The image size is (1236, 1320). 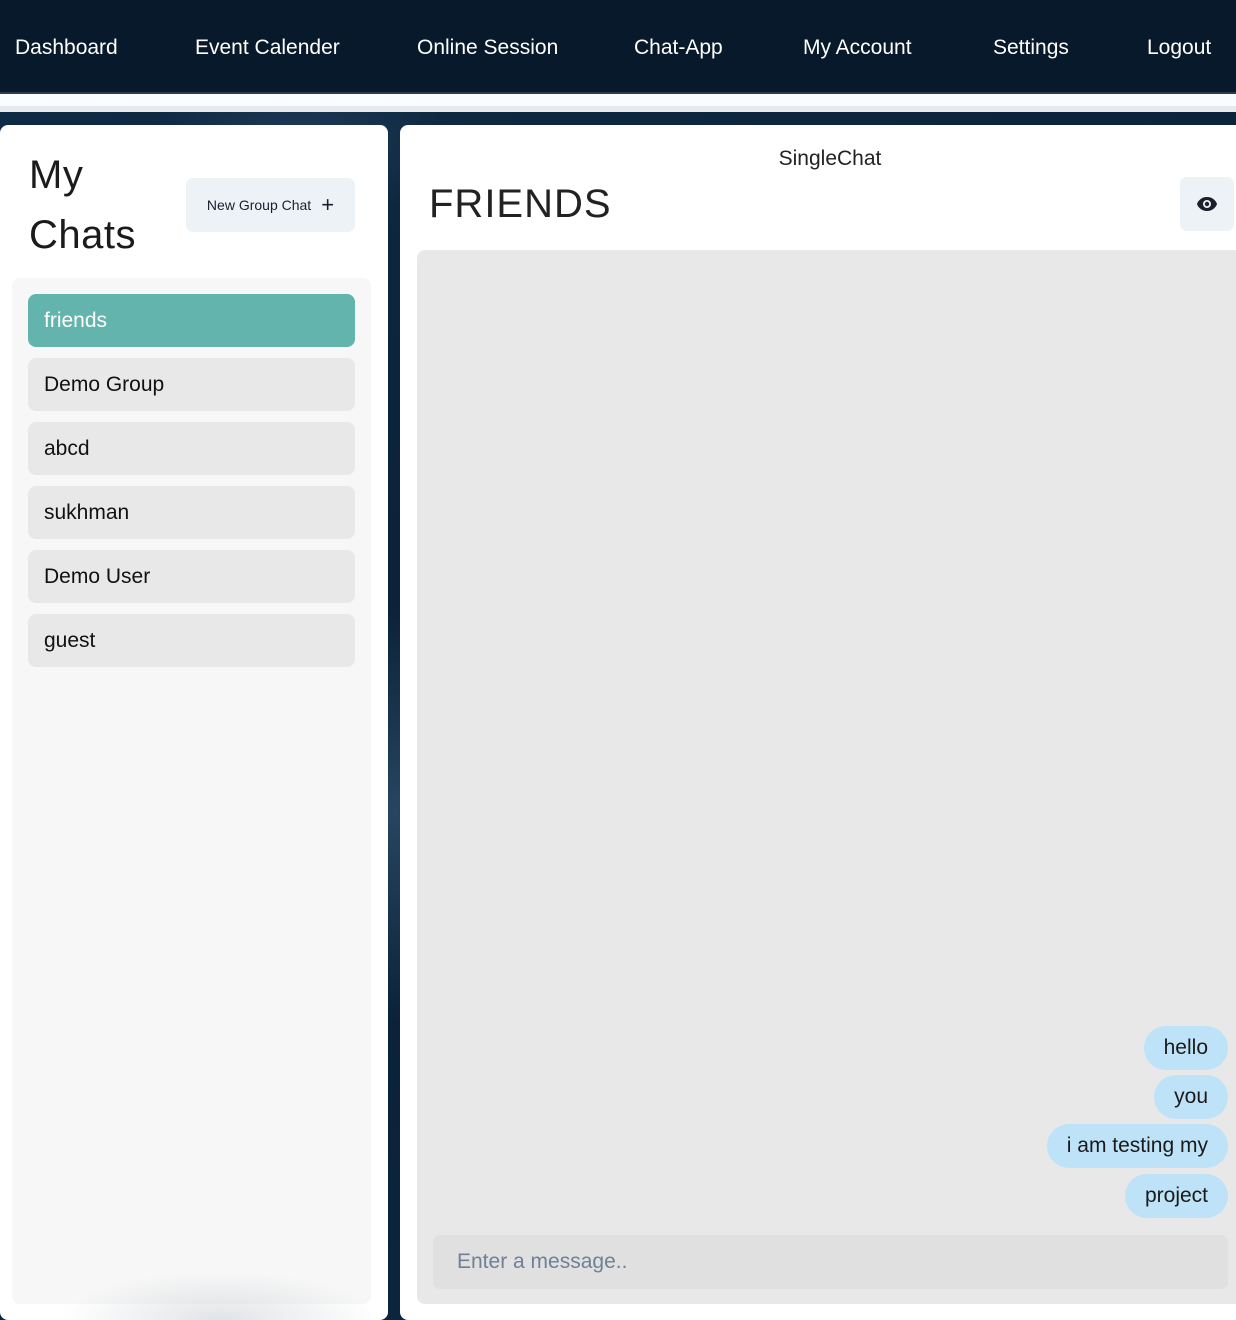 What do you see at coordinates (82, 205) in the screenshot?
I see `my-chats-title: My Chats` at bounding box center [82, 205].